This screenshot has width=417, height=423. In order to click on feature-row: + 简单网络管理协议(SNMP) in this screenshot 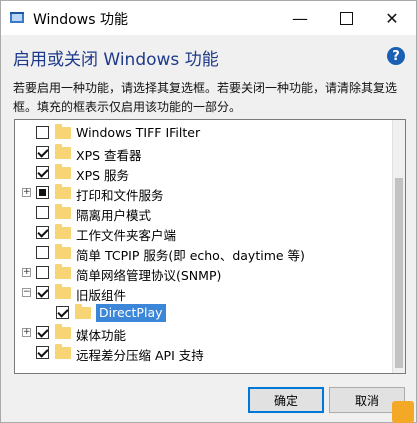, I will do `click(203, 273)`.